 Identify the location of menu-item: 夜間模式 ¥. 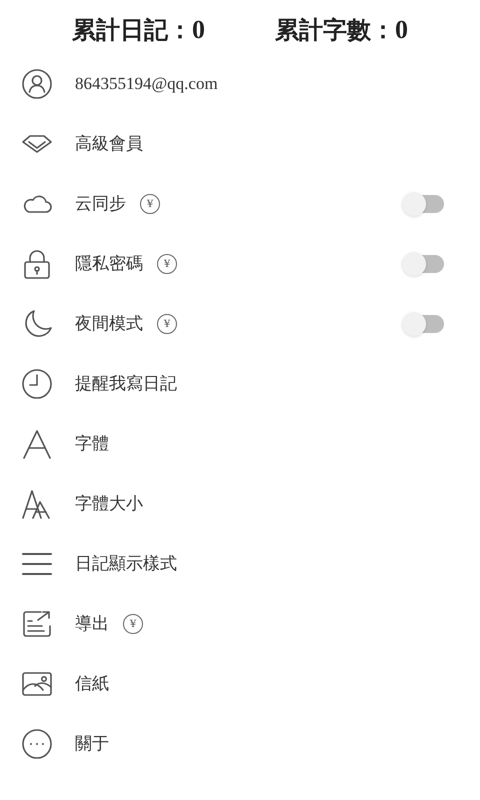
(240, 324).